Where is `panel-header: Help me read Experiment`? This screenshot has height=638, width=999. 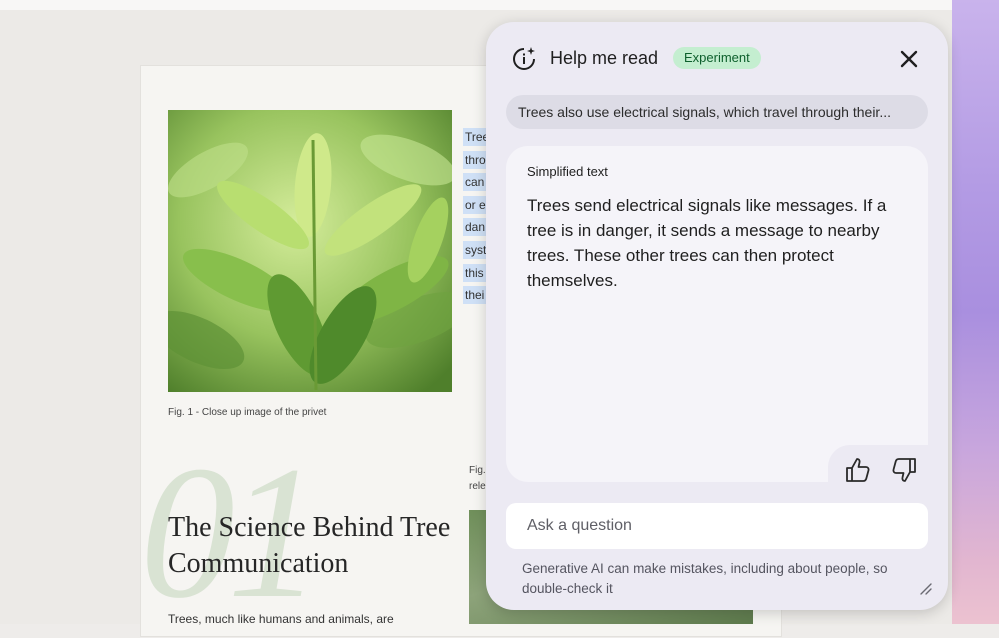
panel-header: Help me read Experiment is located at coordinates (717, 58).